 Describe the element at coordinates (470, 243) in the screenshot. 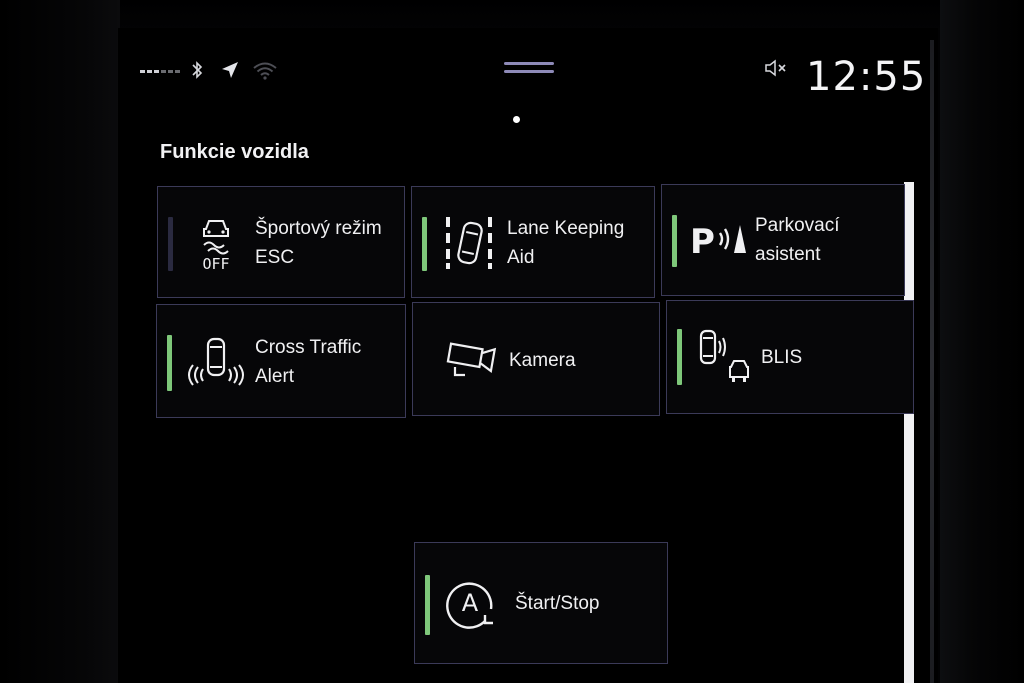

I see `lane-keeping-icon` at that location.